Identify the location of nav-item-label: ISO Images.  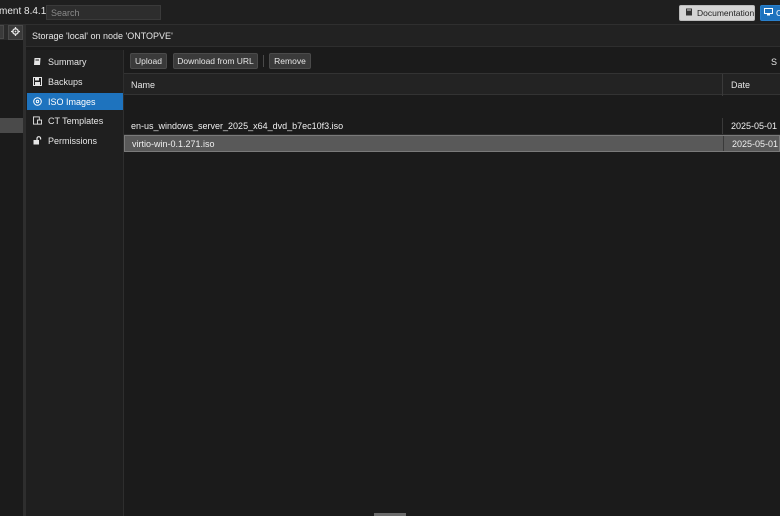
(72, 101).